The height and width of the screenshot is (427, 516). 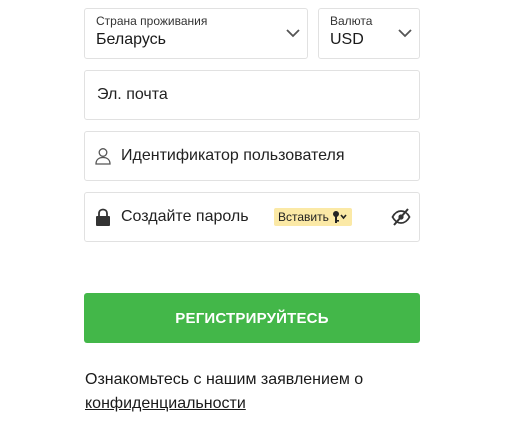 I want to click on paste-button-label: Вставить, so click(x=303, y=217).